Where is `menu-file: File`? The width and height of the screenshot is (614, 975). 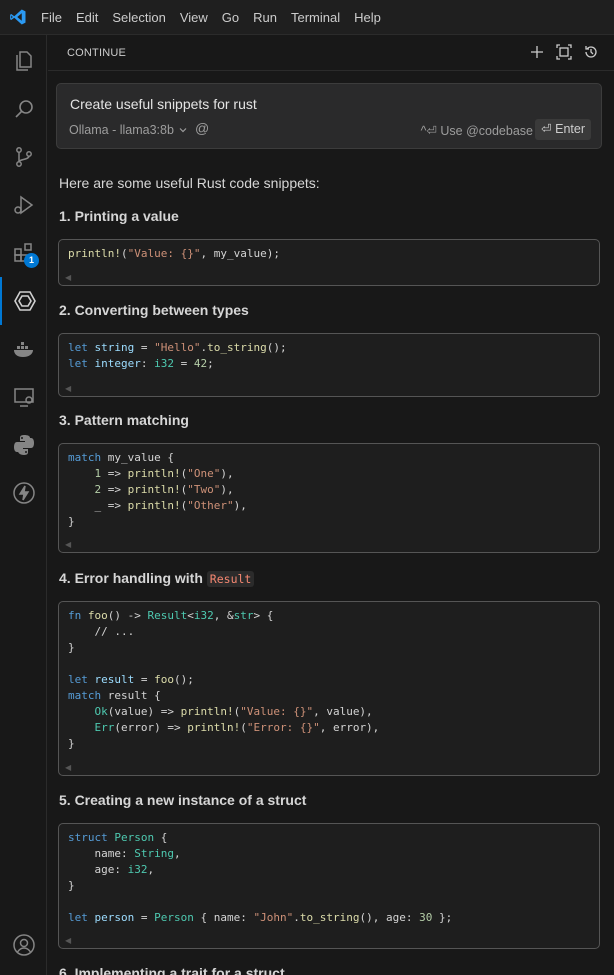 menu-file: File is located at coordinates (51, 17).